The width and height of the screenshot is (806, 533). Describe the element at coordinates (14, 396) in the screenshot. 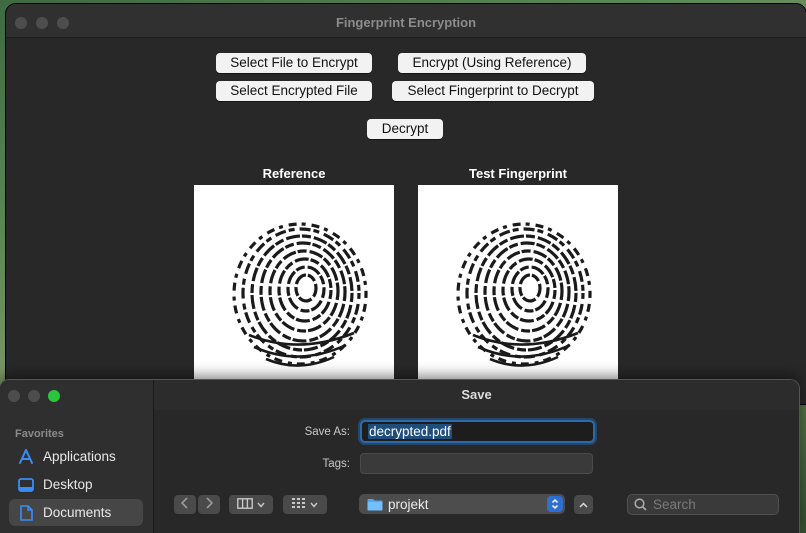

I see `dialog-close-button` at that location.